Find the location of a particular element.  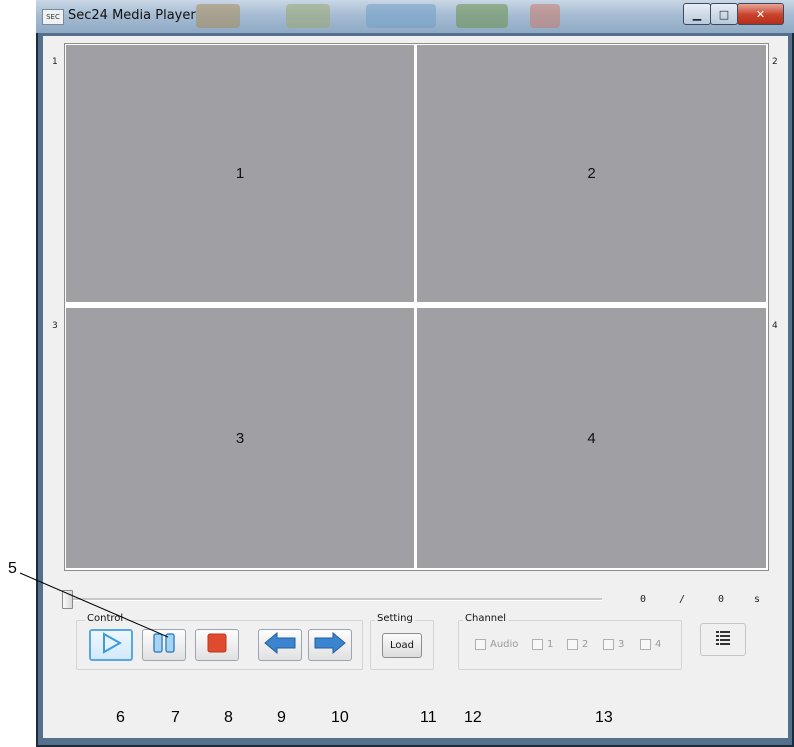

callout-label: 6 is located at coordinates (120, 717).